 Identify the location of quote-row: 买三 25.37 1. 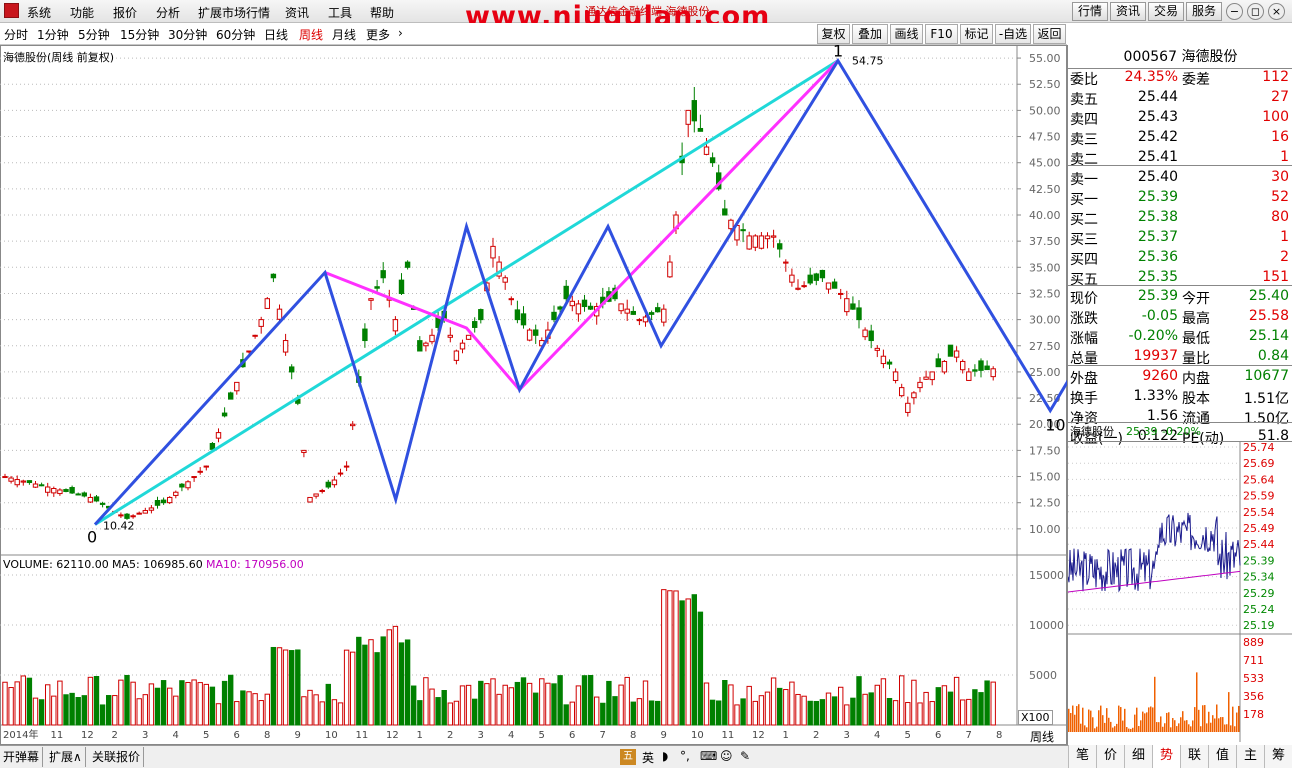
(1180, 238).